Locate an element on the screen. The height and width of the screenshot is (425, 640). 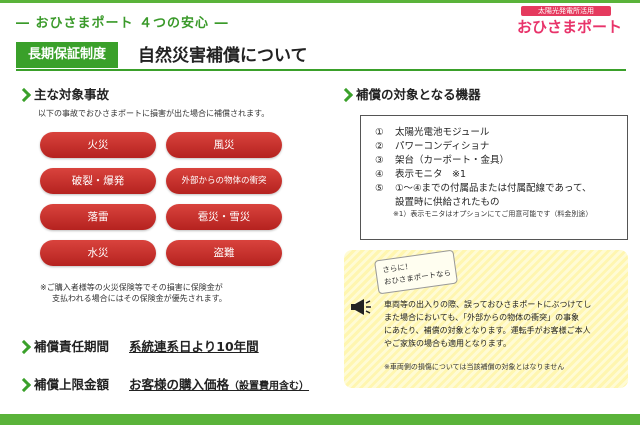
page-title: 自然災害補償について is located at coordinates (223, 56).